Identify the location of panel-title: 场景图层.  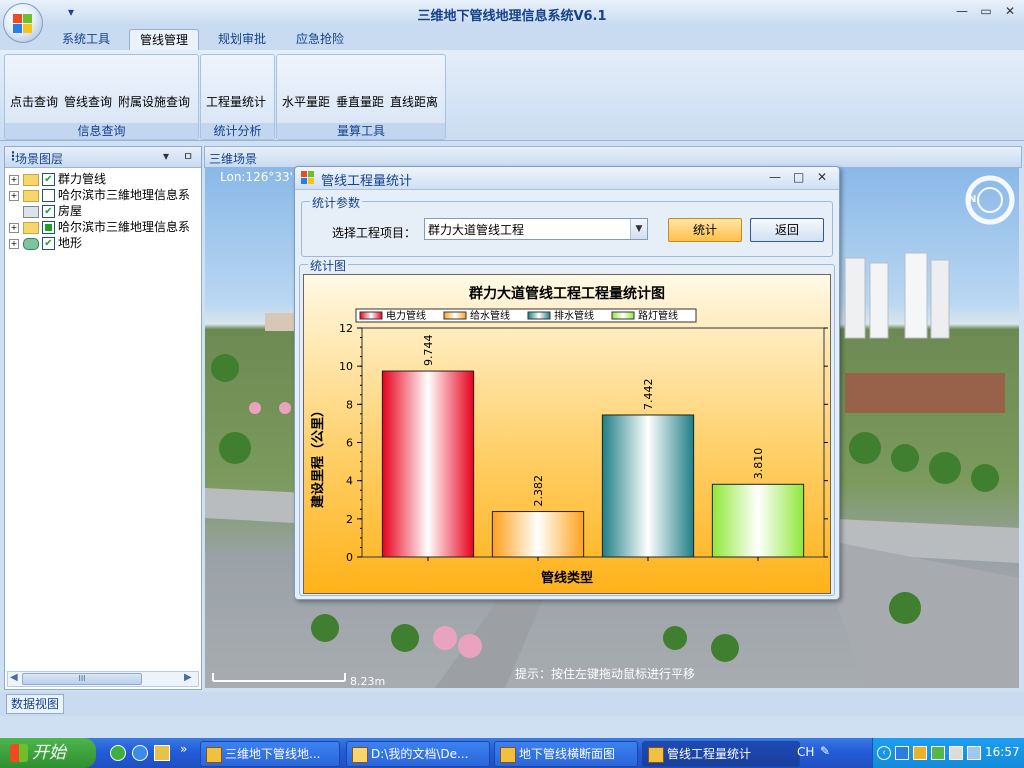
(39, 159).